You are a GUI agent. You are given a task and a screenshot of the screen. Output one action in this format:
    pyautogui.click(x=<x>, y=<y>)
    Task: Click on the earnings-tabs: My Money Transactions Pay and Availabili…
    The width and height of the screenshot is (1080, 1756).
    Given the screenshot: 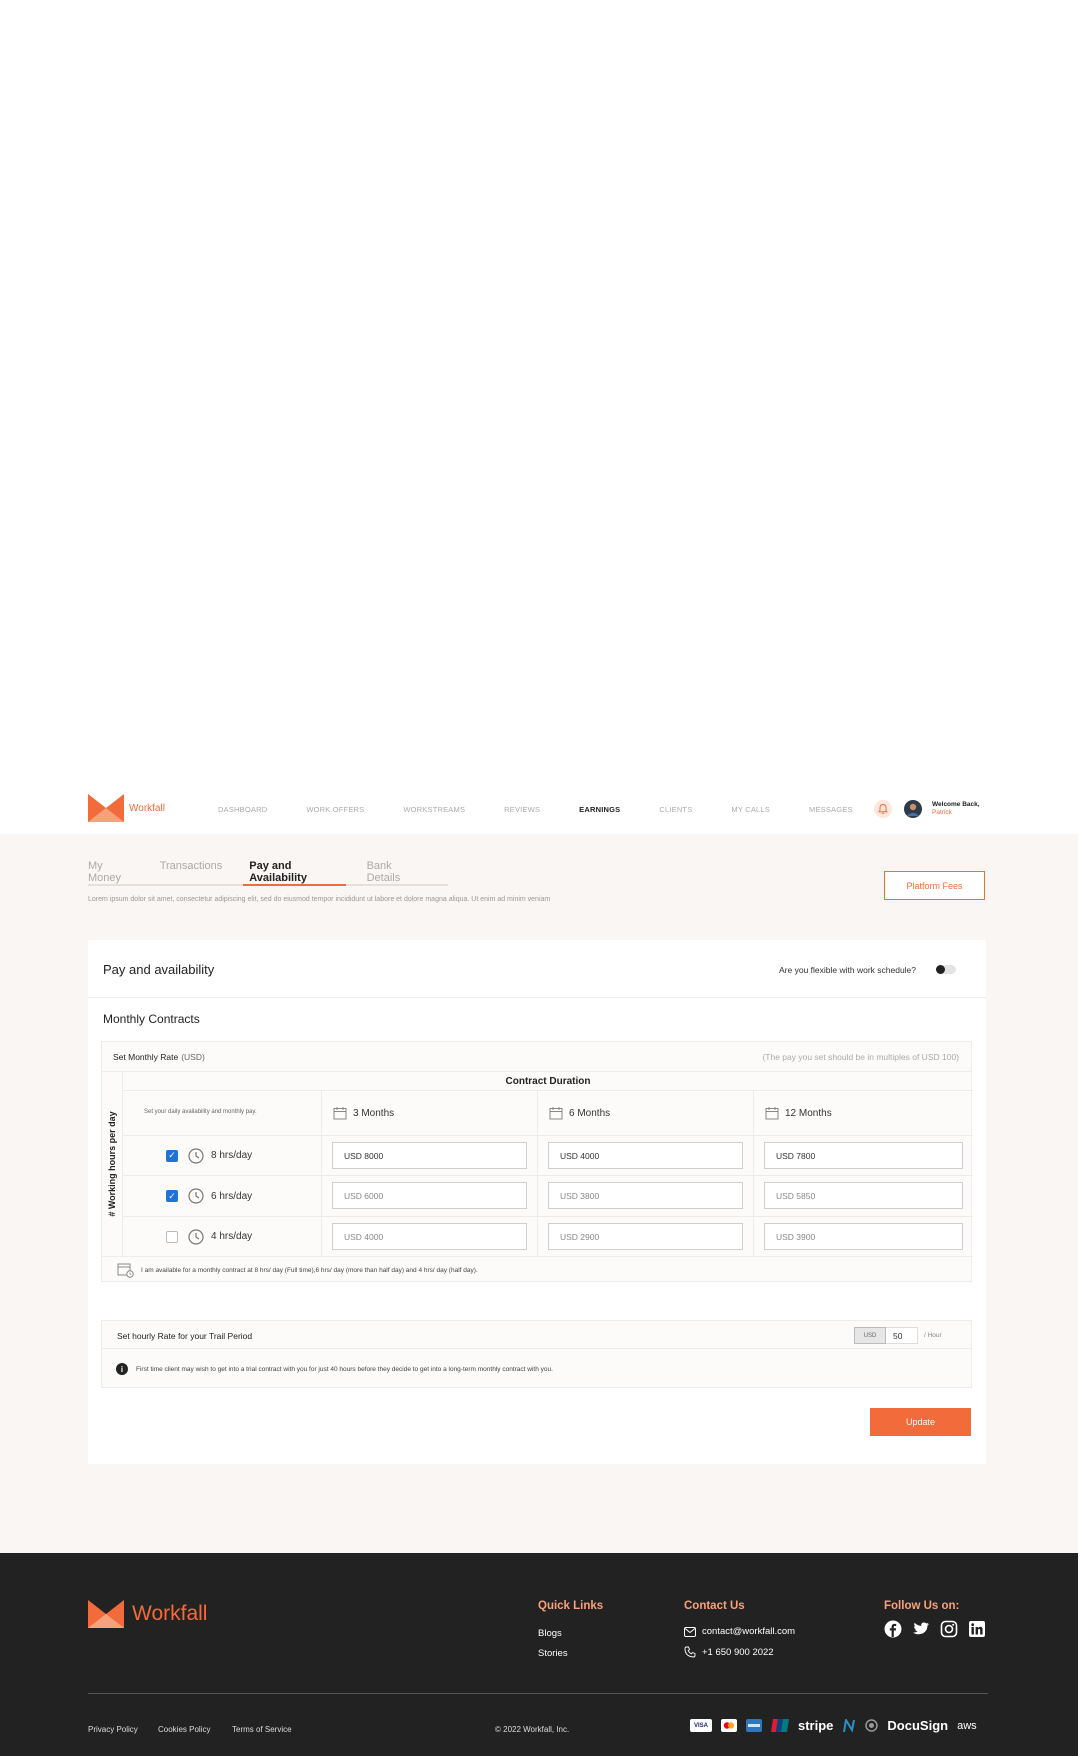 What is the action you would take?
    pyautogui.click(x=268, y=873)
    